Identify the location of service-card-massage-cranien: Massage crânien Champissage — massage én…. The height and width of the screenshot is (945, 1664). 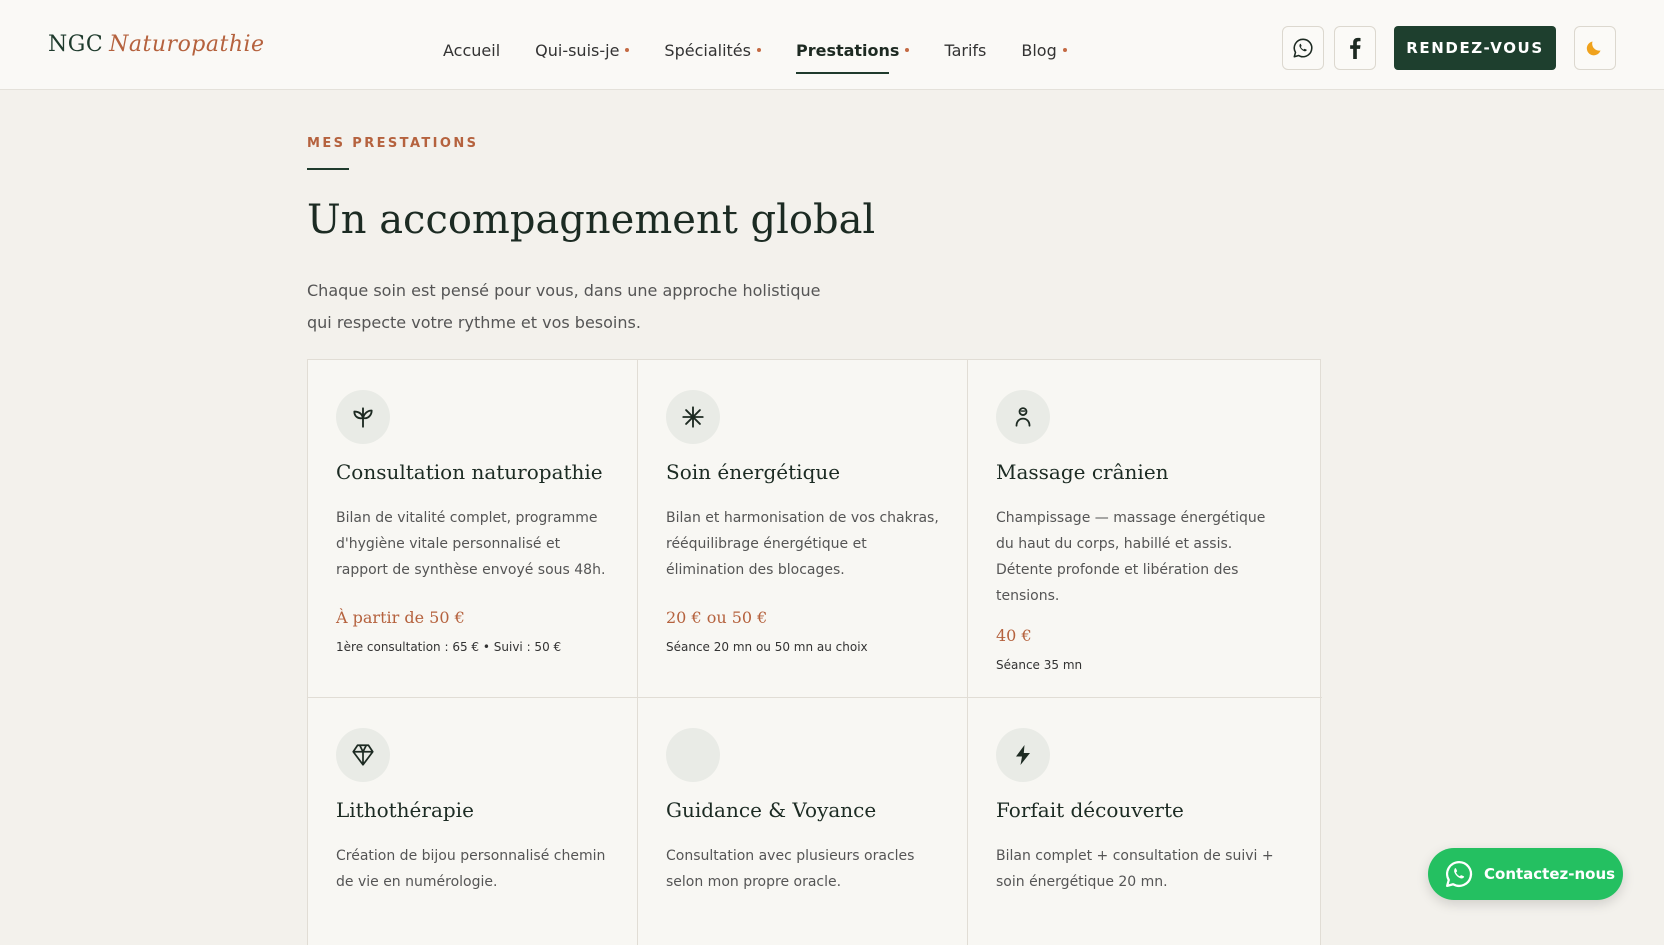
(1145, 529).